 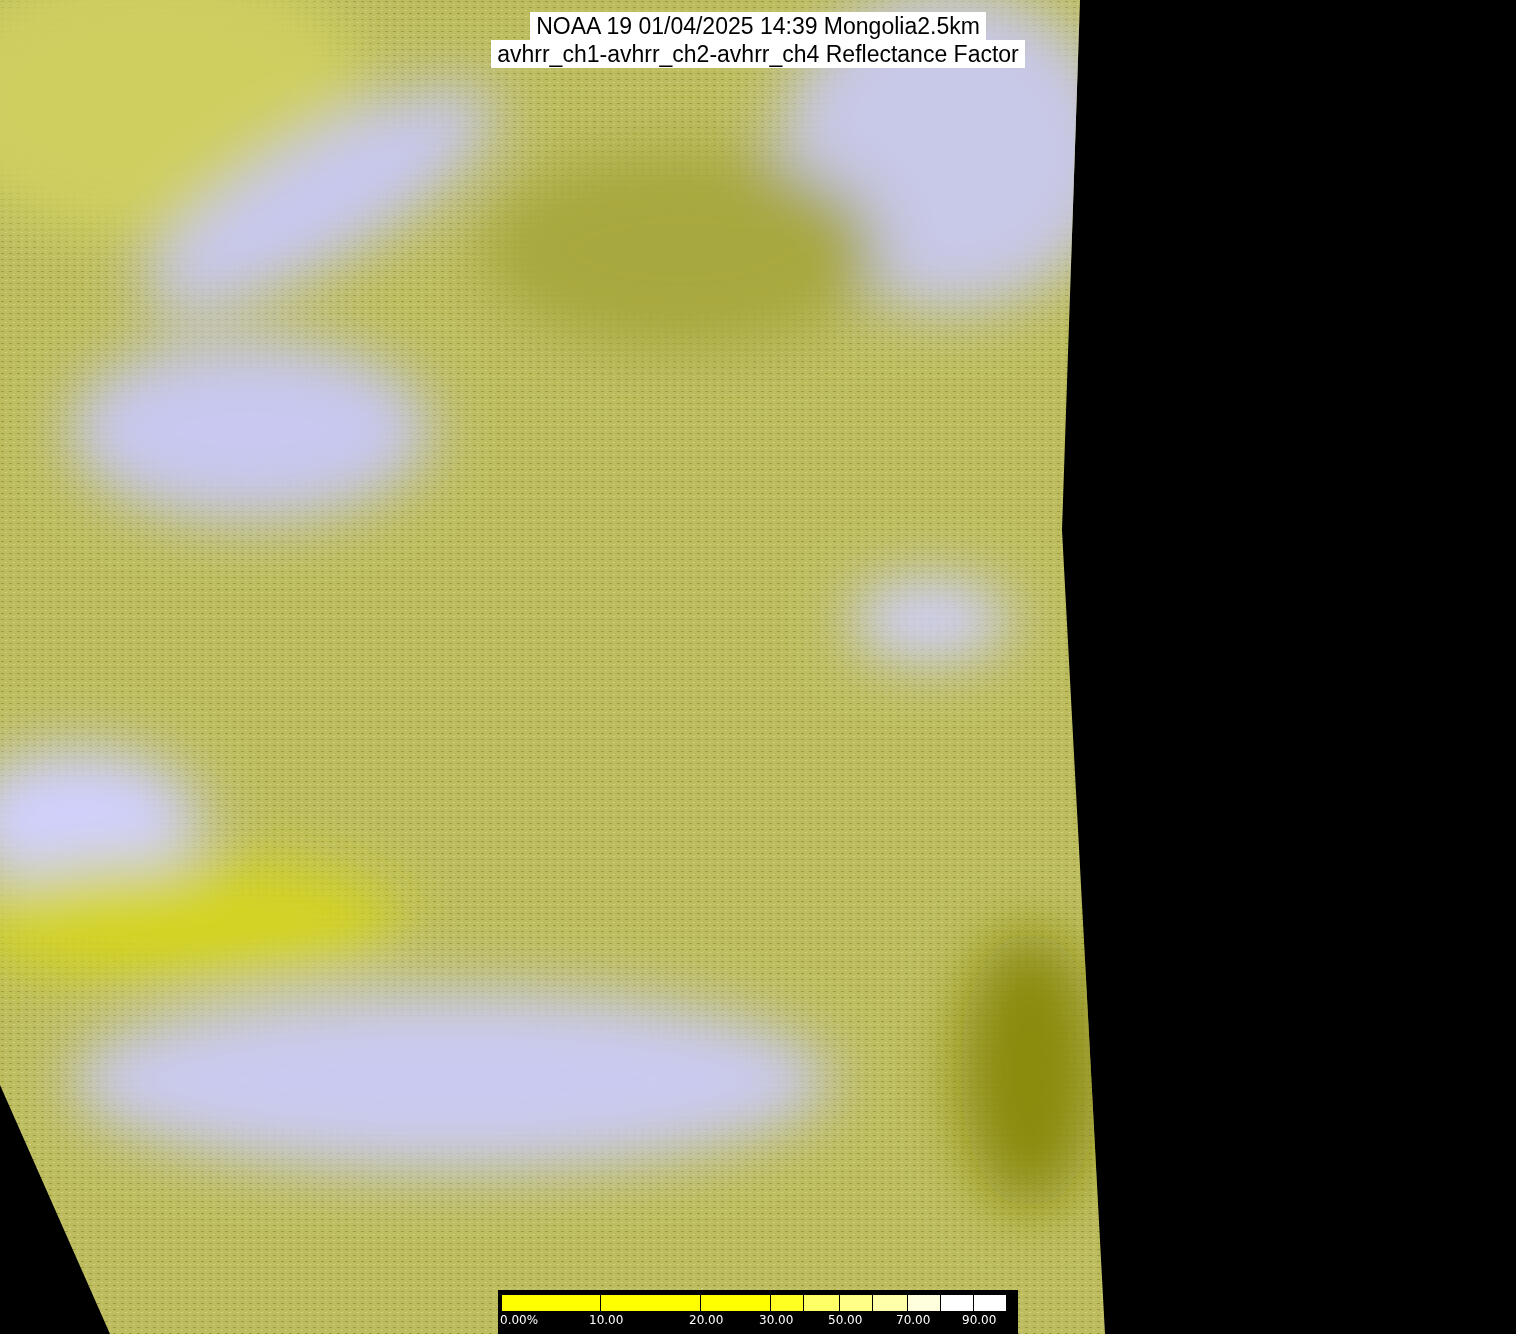 What do you see at coordinates (776, 1320) in the screenshot?
I see `colorbar-label: 30.00` at bounding box center [776, 1320].